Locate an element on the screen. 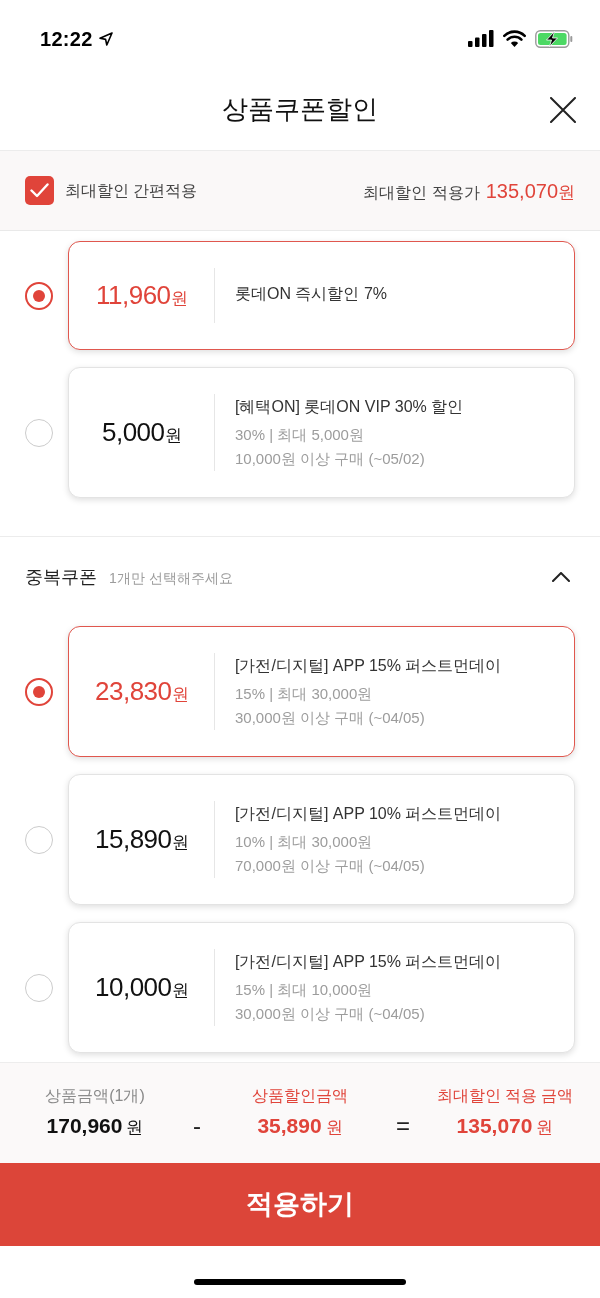 The height and width of the screenshot is (1298, 600). coupon-amount: 10,000원 is located at coordinates (141, 987).